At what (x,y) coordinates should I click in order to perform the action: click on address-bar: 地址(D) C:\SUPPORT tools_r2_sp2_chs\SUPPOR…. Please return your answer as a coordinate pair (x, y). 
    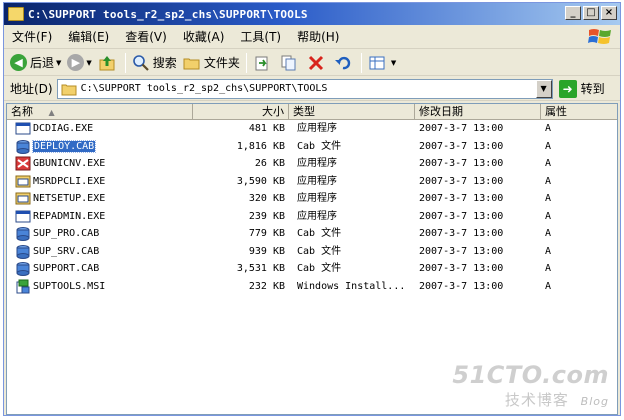
    Looking at the image, I should click on (312, 89).